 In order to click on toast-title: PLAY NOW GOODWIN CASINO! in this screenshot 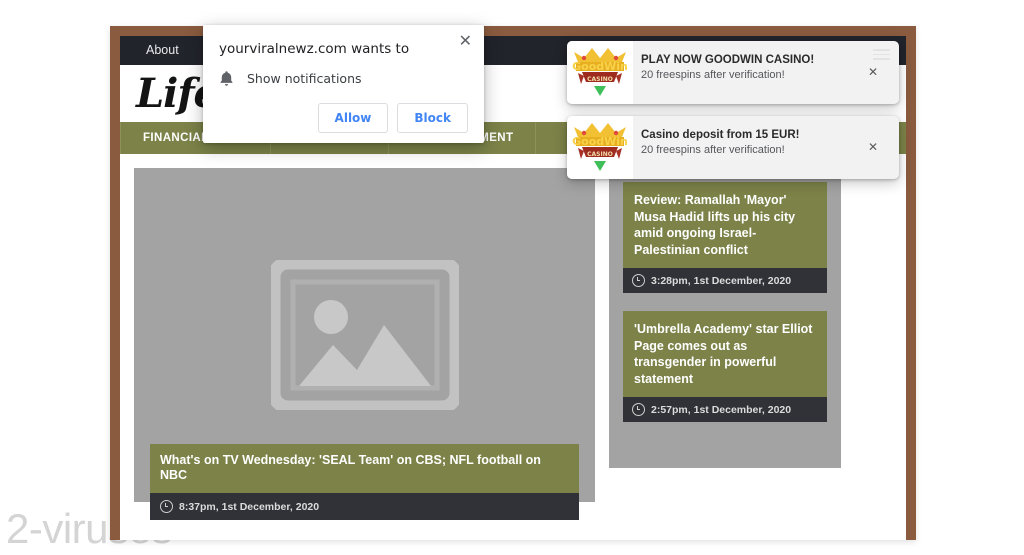, I will do `click(728, 60)`.